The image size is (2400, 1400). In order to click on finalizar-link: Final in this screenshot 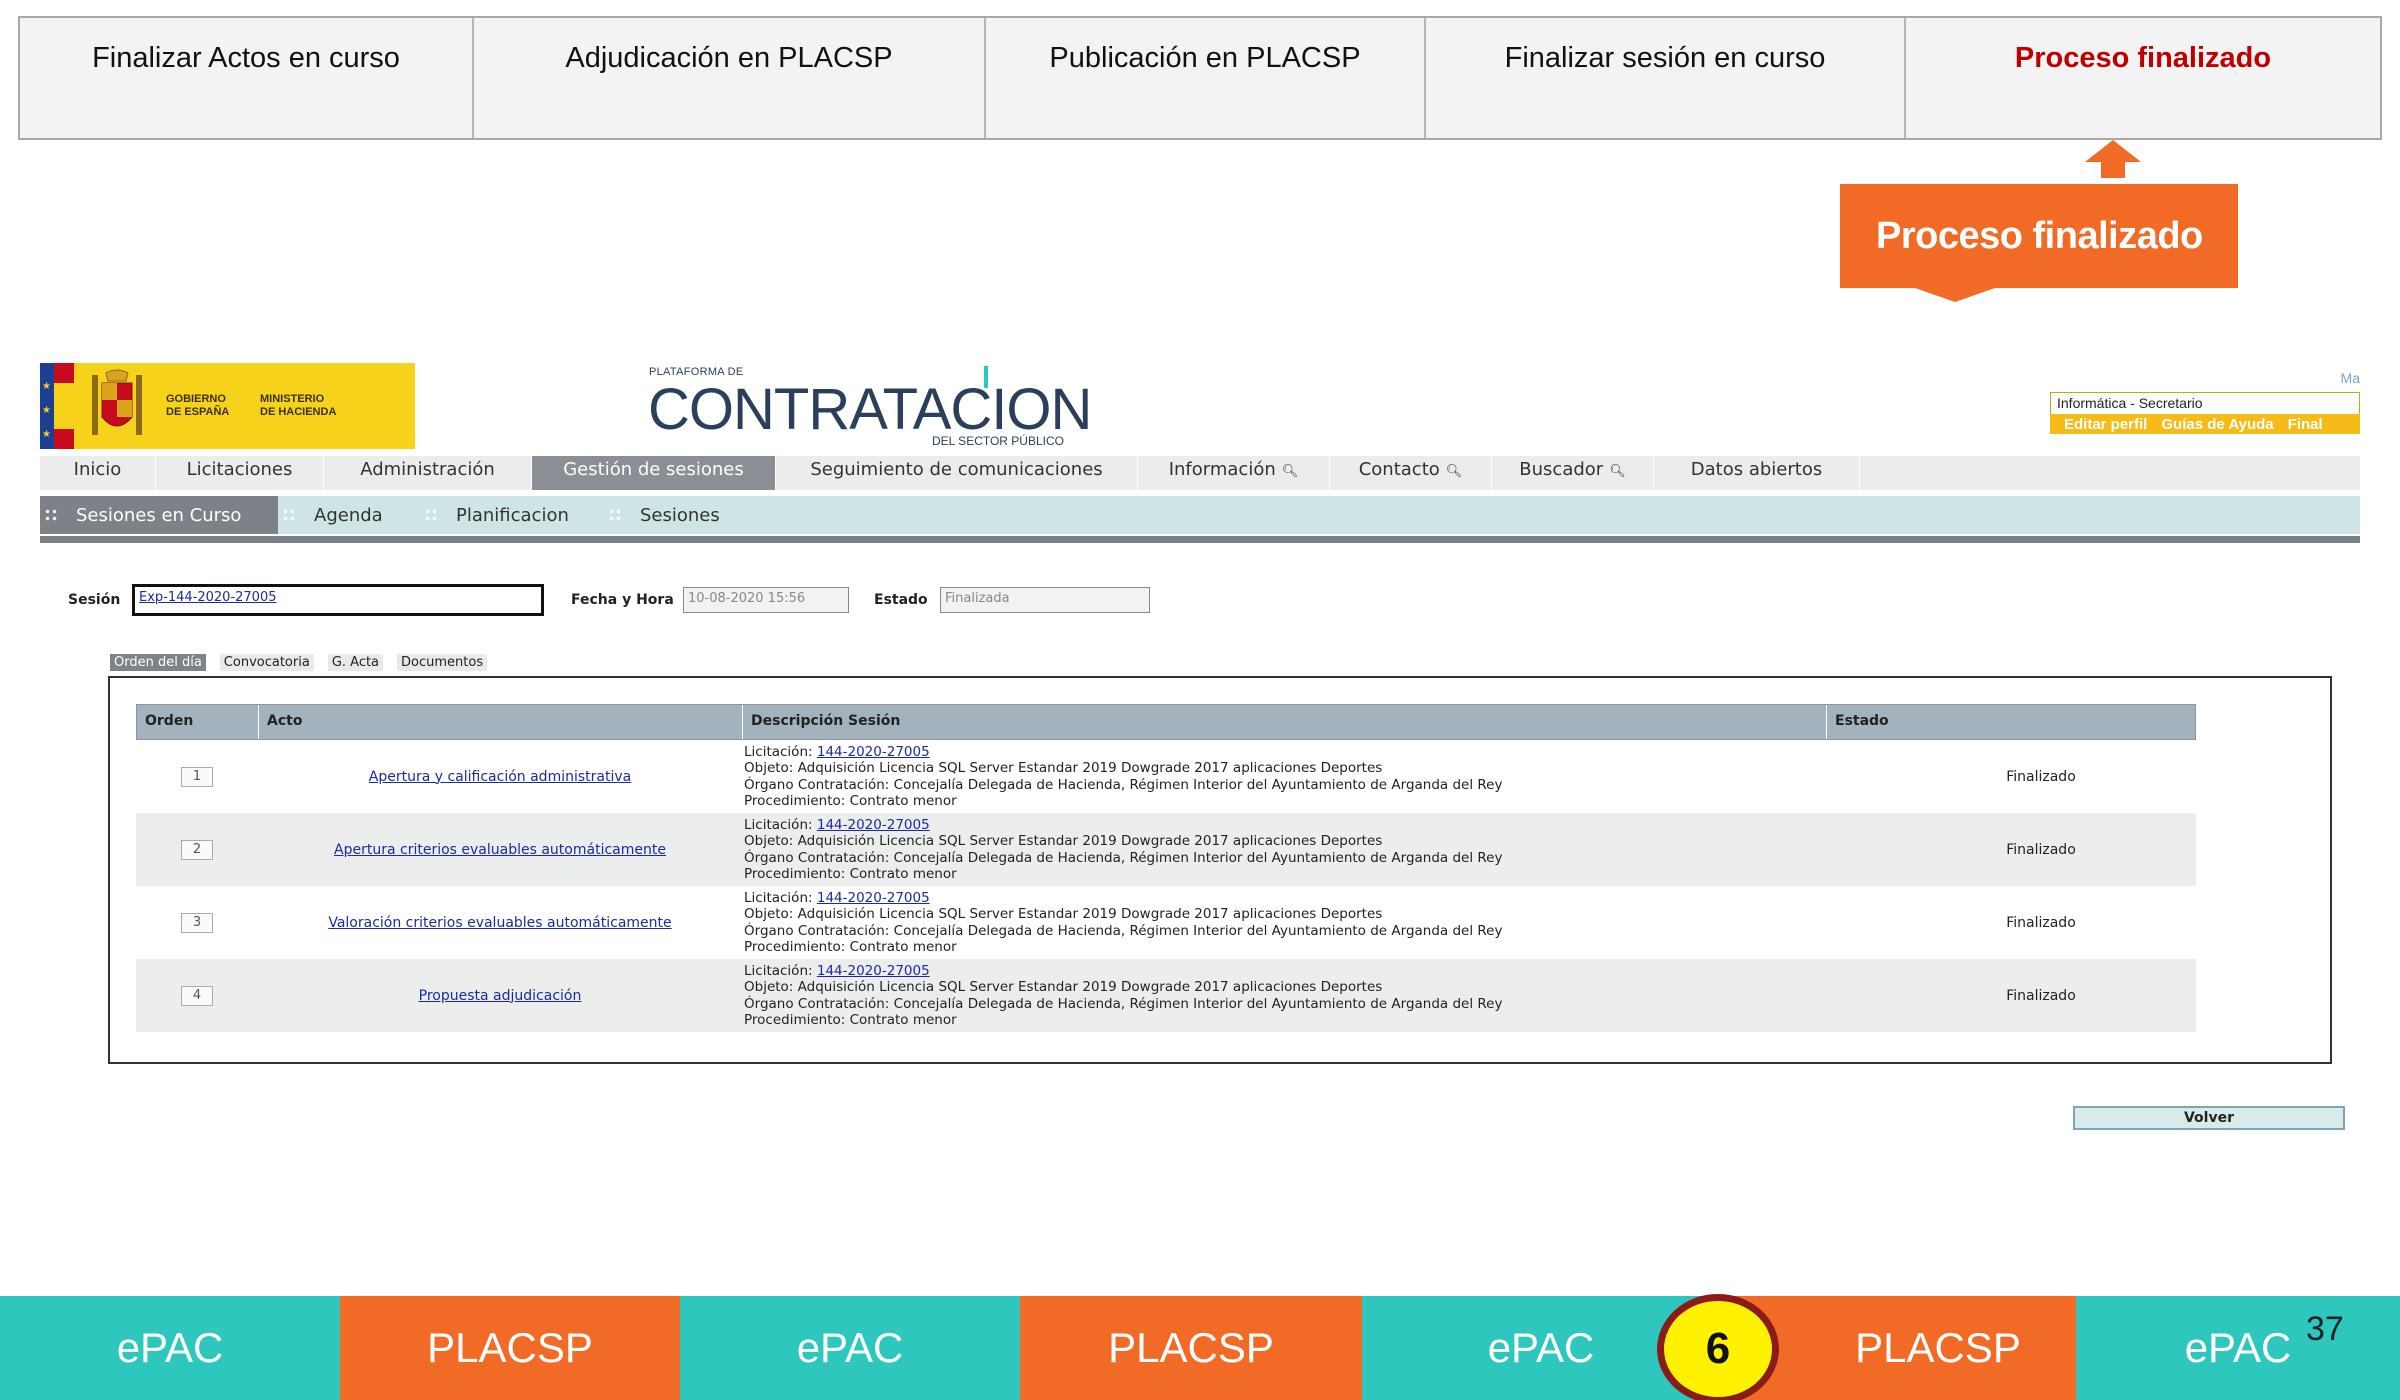, I will do `click(2305, 424)`.